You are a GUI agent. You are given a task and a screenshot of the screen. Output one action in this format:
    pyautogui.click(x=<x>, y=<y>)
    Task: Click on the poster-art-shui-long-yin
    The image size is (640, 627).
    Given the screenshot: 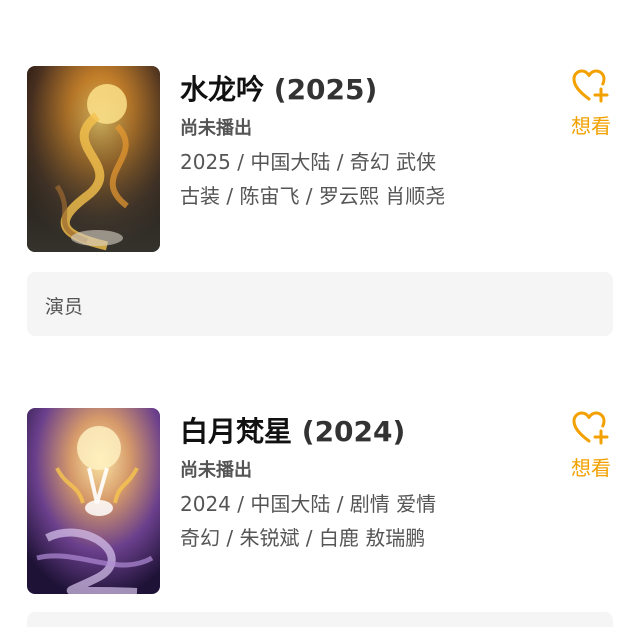 What is the action you would take?
    pyautogui.click(x=93, y=159)
    